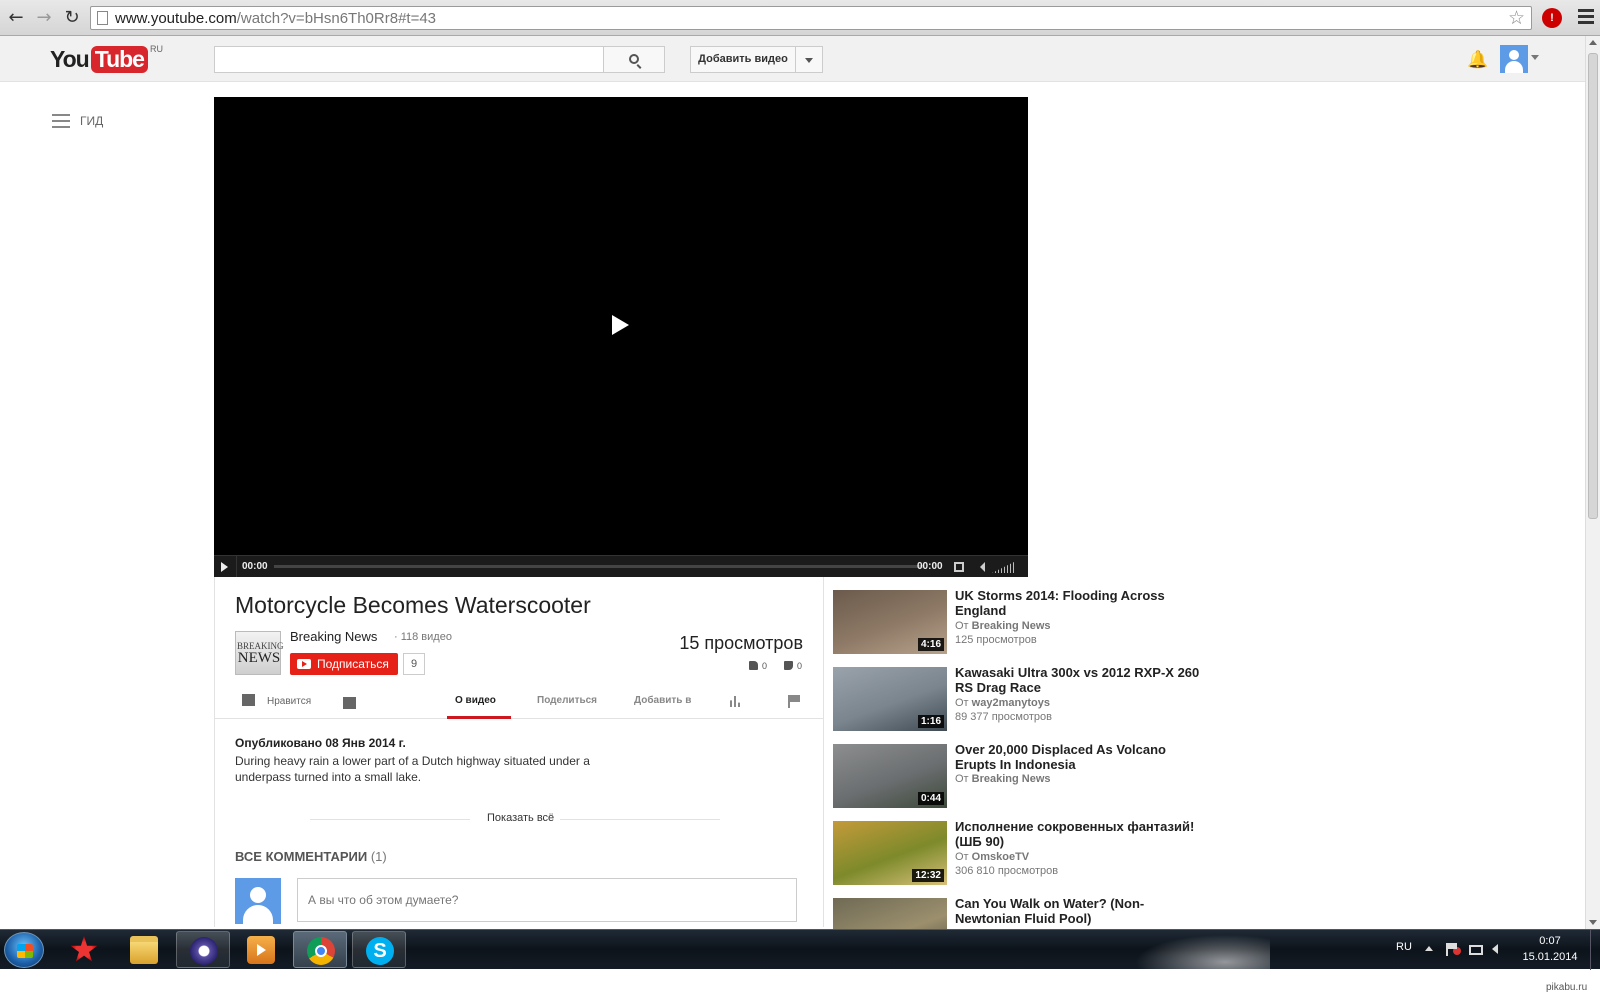 The width and height of the screenshot is (1600, 1000). Describe the element at coordinates (1453, 949) in the screenshot. I see `action-center-flag-icon` at that location.